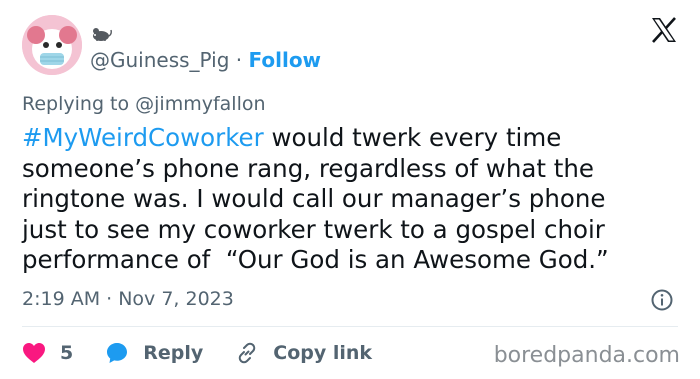 This screenshot has width=700, height=379. What do you see at coordinates (102, 34) in the screenshot?
I see `mouse-icon` at bounding box center [102, 34].